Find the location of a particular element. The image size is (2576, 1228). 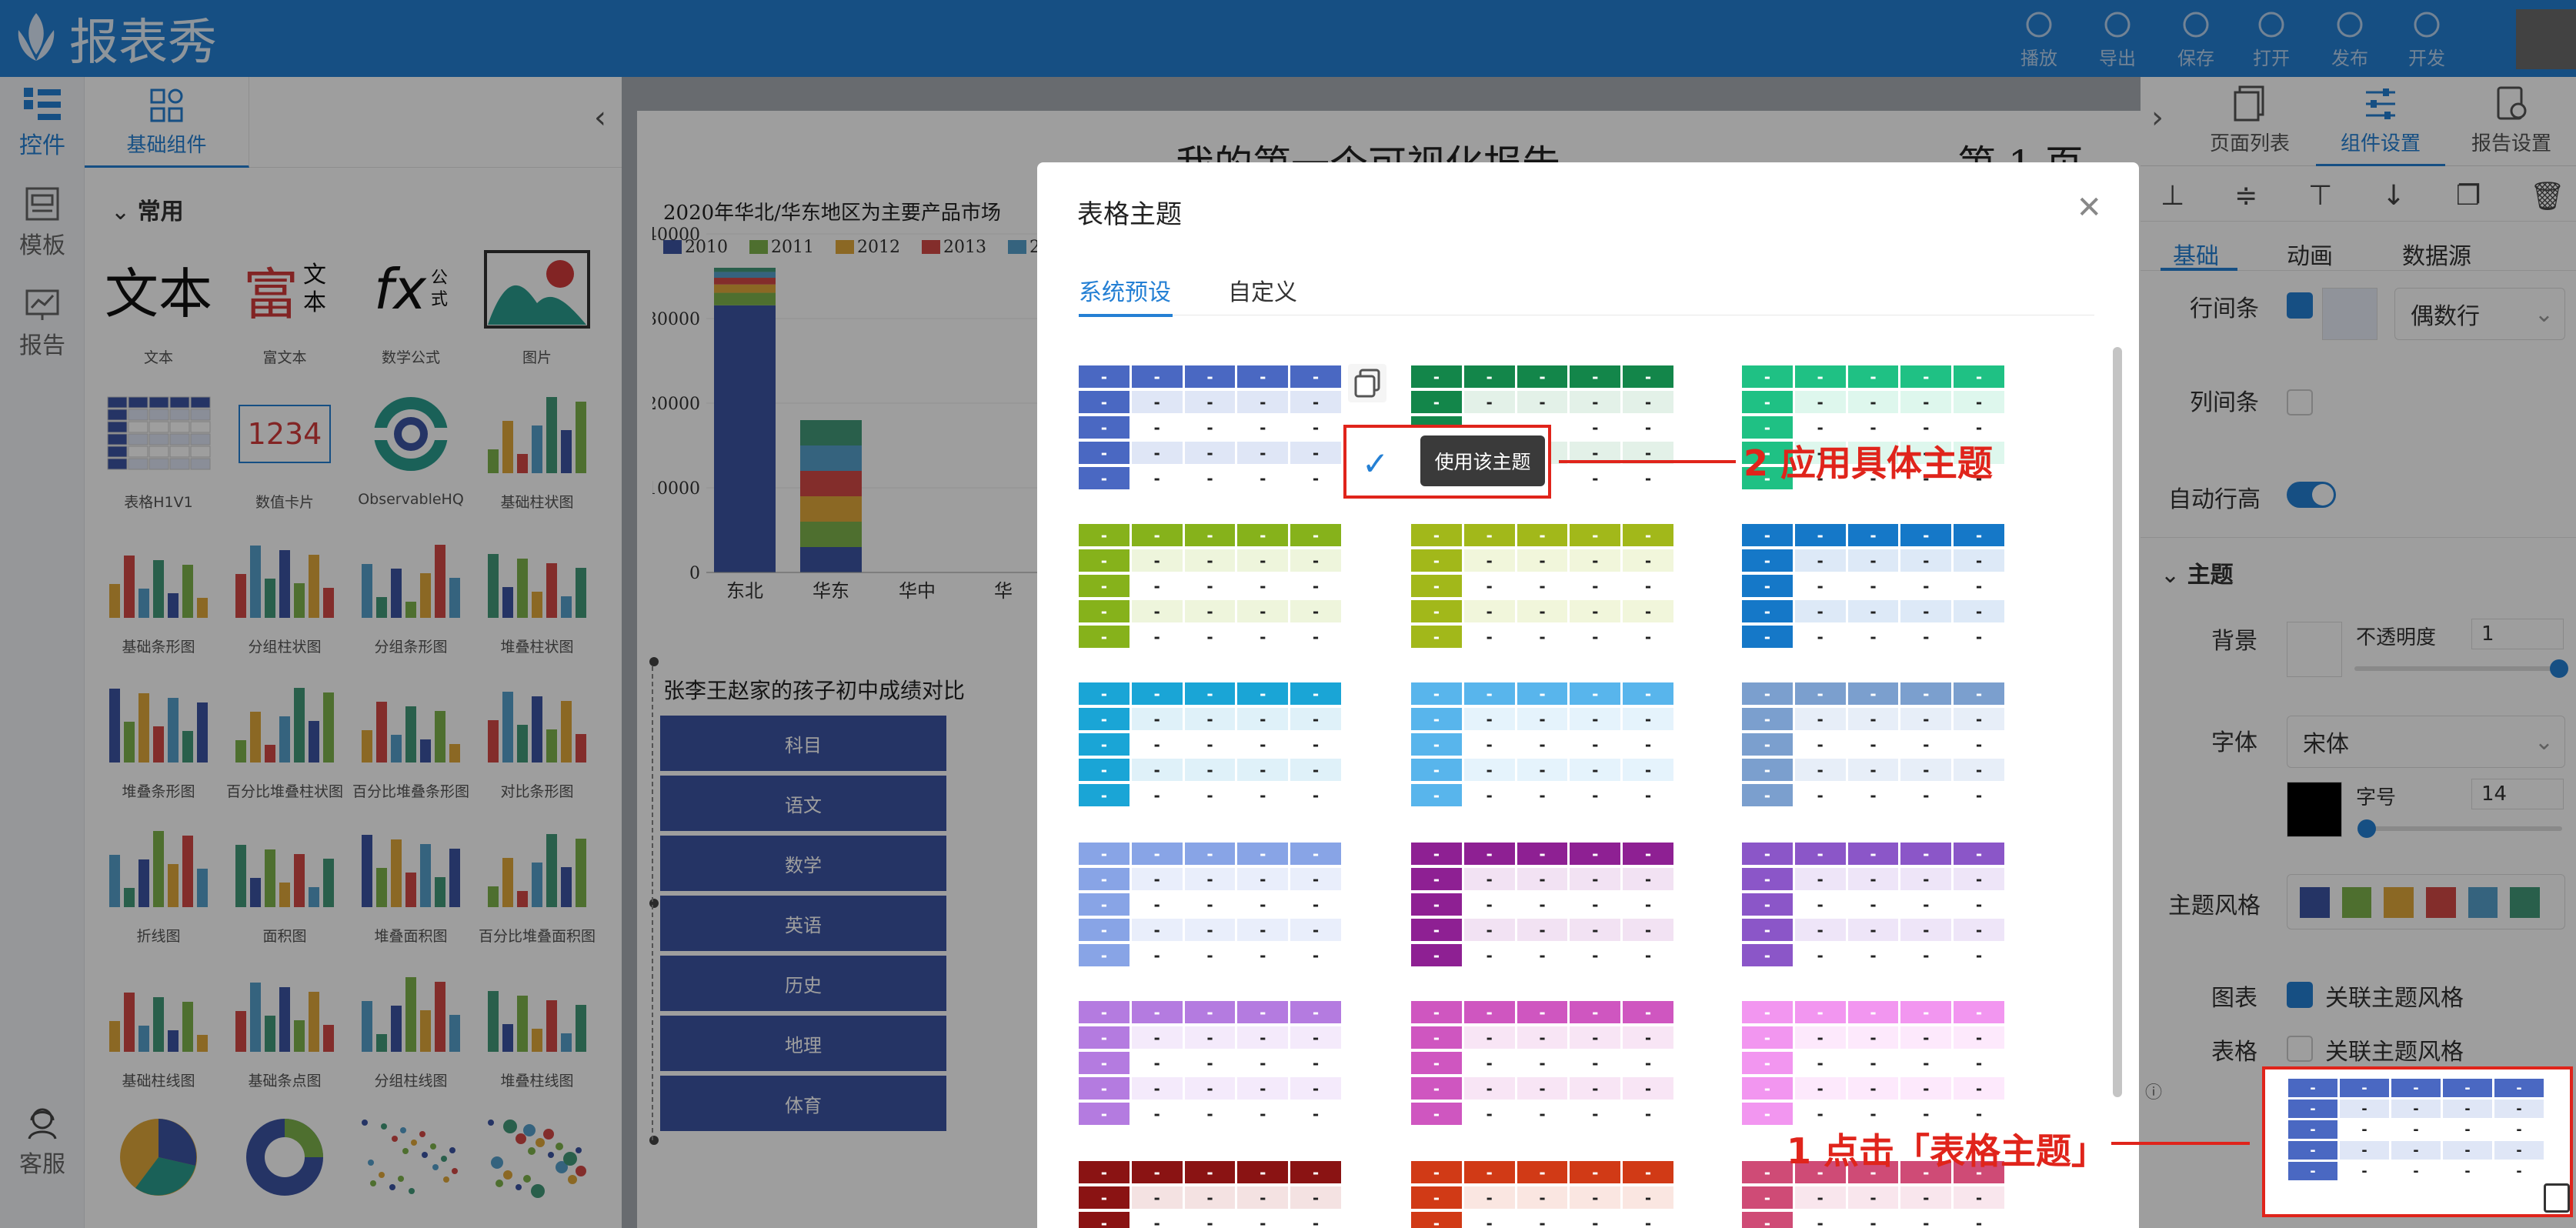

copy-theme-icon is located at coordinates (1367, 383).